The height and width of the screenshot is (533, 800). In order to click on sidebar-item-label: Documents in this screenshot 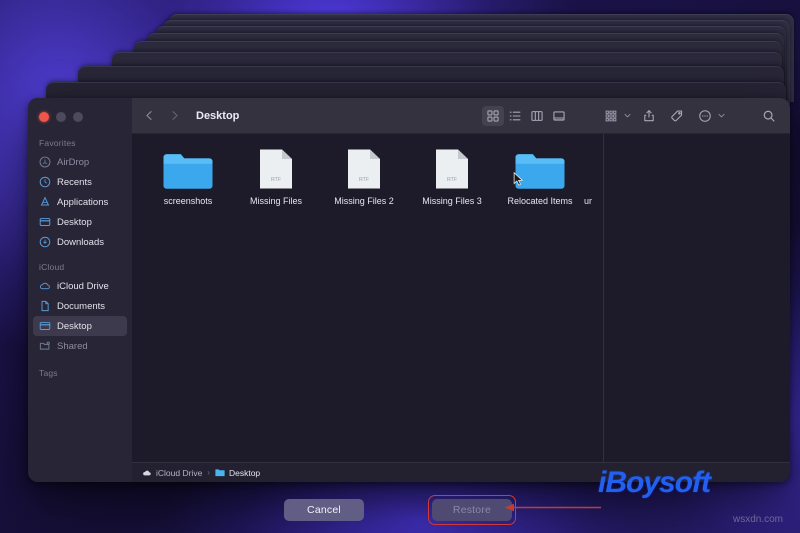, I will do `click(81, 306)`.